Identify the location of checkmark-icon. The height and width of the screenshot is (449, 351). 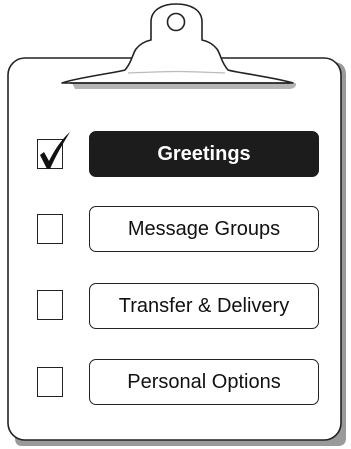
(55, 150).